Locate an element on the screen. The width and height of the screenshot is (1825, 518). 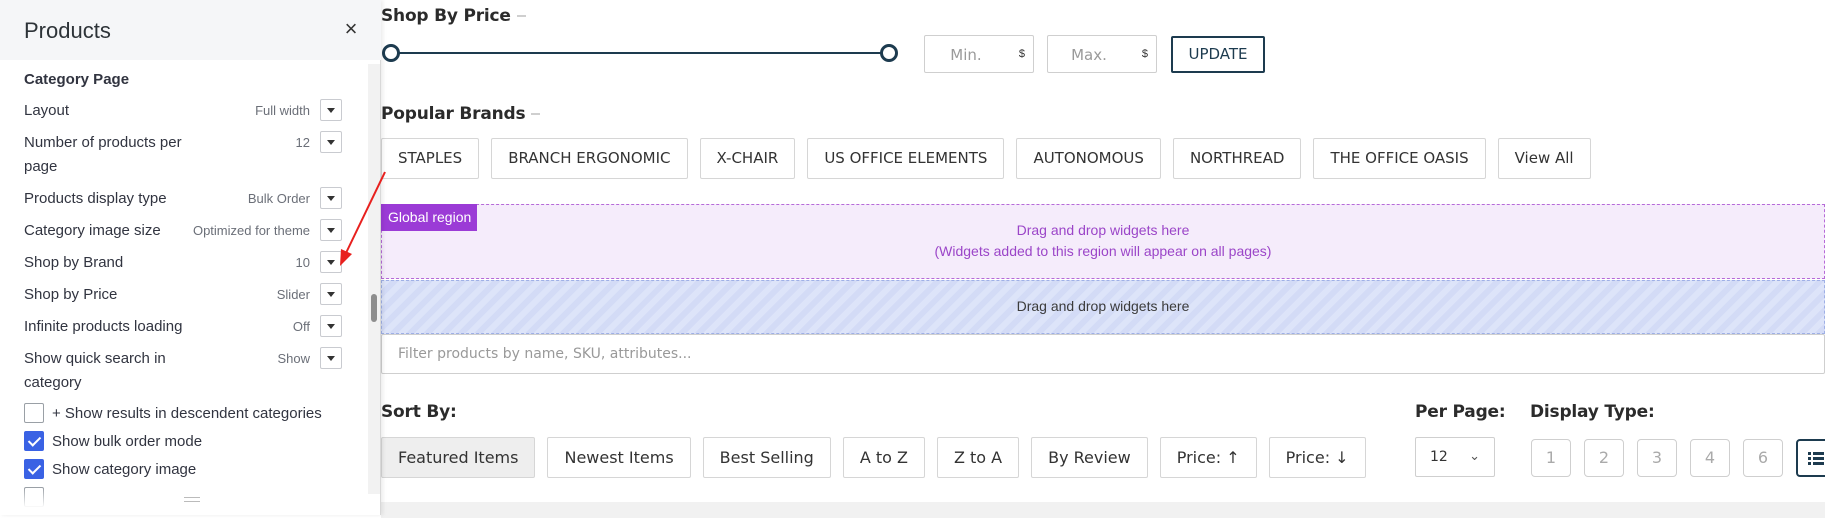
content-area-bottom is located at coordinates (1103, 510).